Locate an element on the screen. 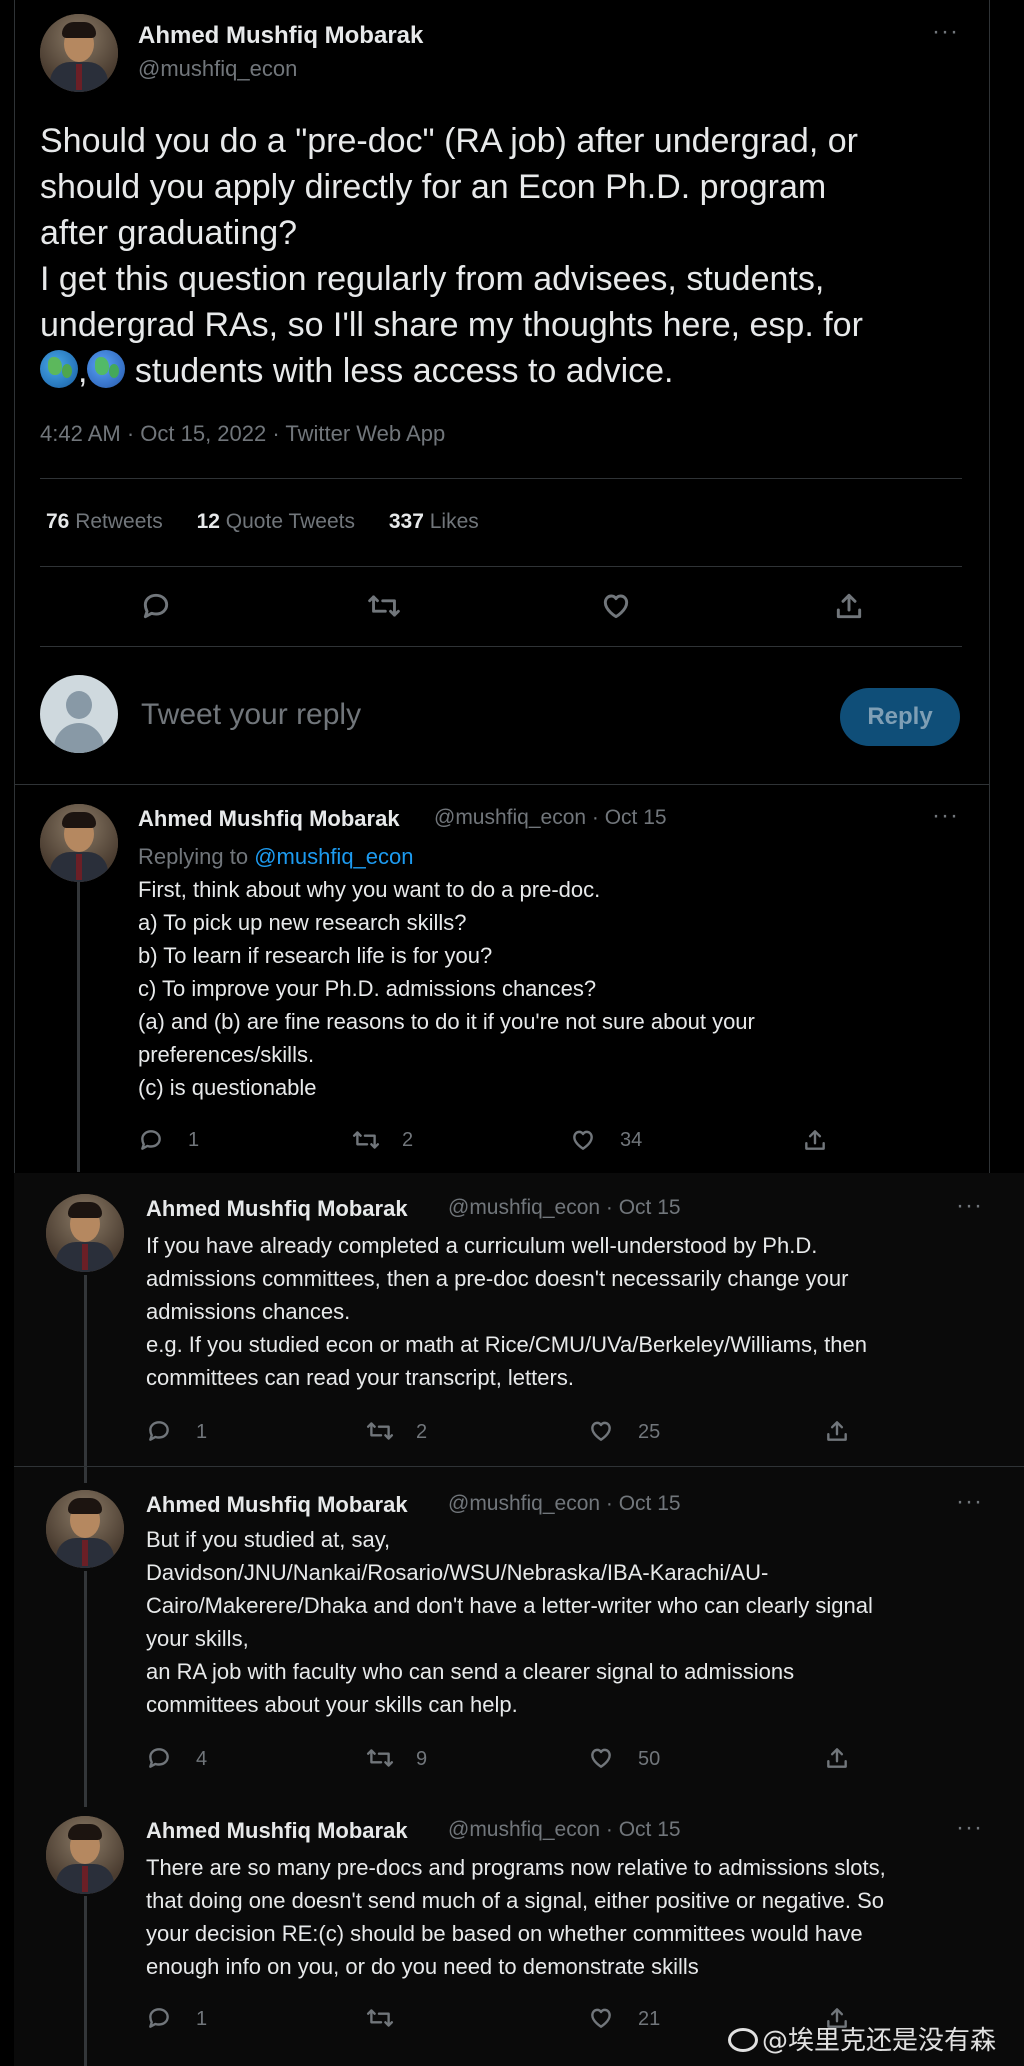 The image size is (1024, 2066). tweet-line: , students with less access to advice. is located at coordinates (510, 371).